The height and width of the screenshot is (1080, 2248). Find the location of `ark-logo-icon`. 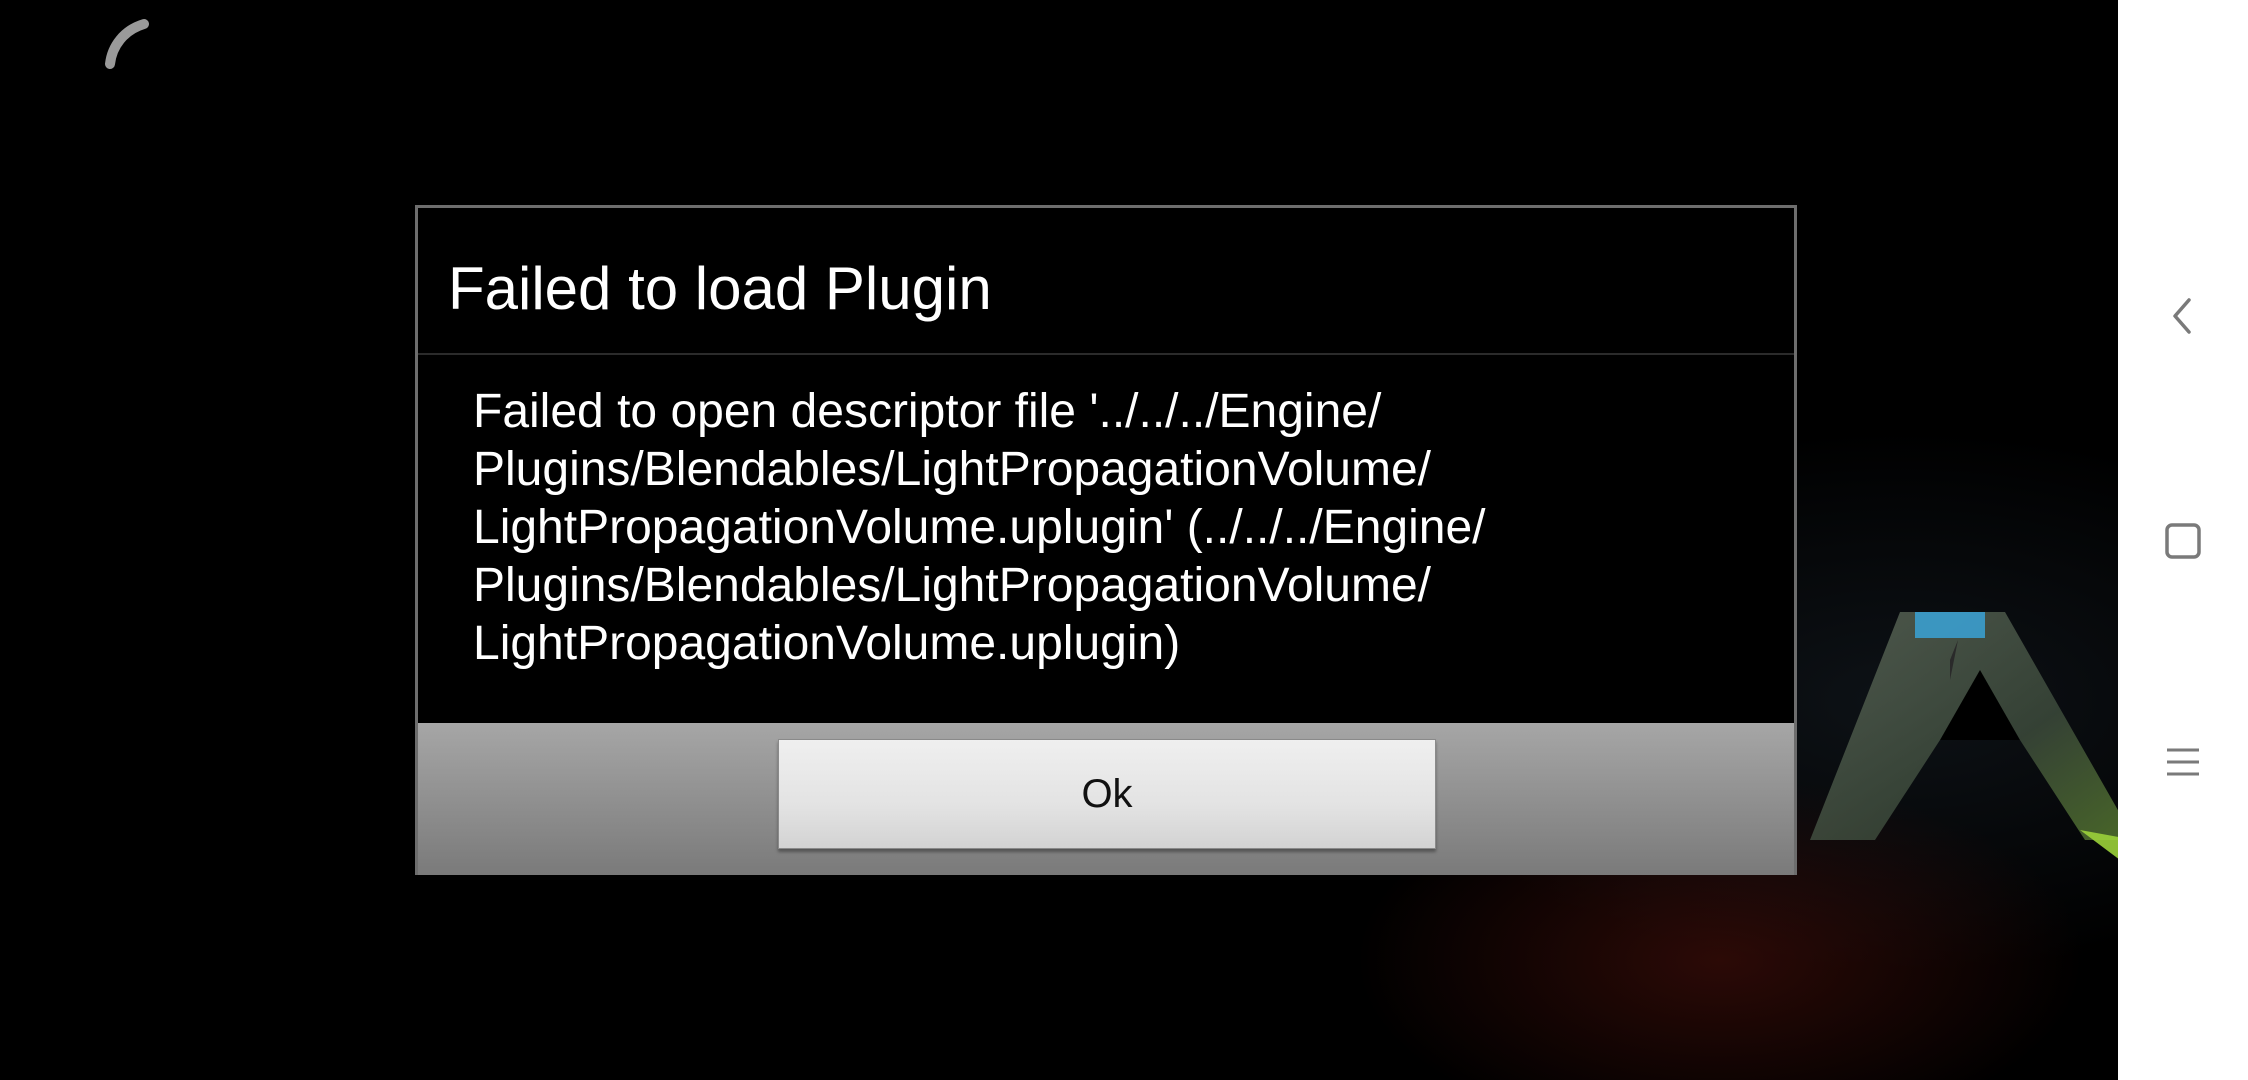

ark-logo-icon is located at coordinates (1972, 736).